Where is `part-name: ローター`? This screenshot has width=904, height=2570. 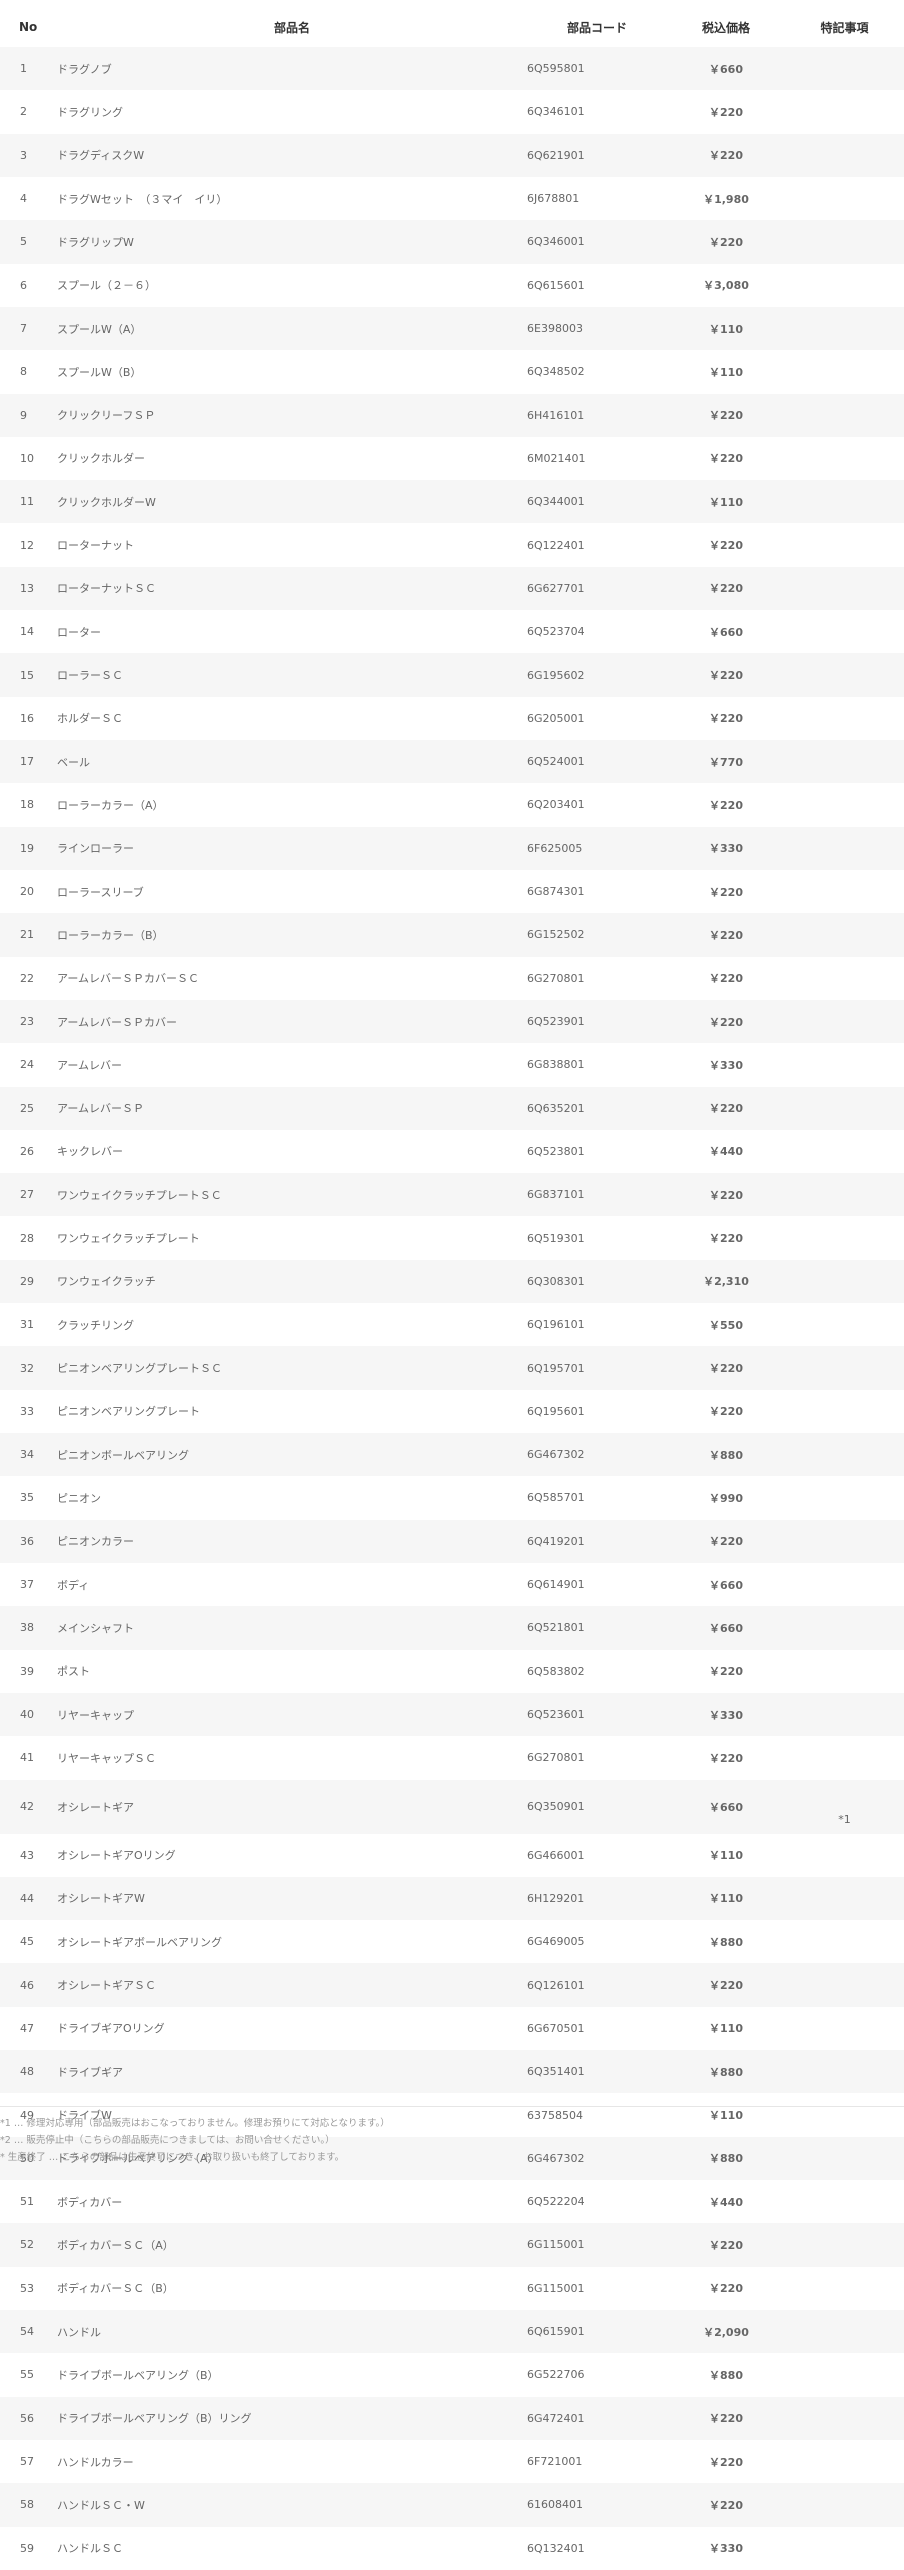
part-name: ローター is located at coordinates (292, 632).